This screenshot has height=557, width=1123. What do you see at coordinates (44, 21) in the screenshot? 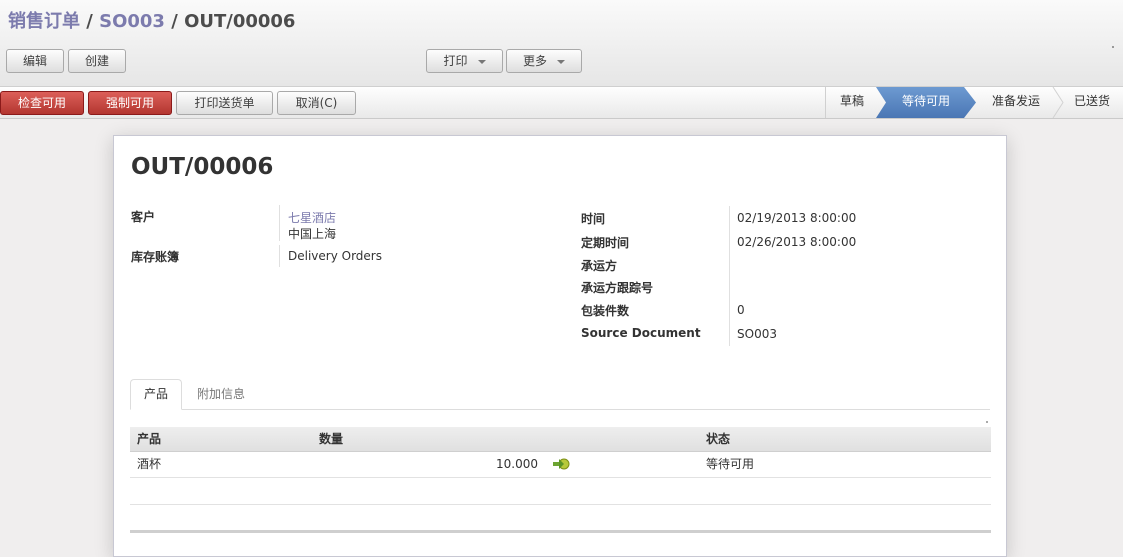
I see `breadcrumb-sales-orders: 销售订单` at bounding box center [44, 21].